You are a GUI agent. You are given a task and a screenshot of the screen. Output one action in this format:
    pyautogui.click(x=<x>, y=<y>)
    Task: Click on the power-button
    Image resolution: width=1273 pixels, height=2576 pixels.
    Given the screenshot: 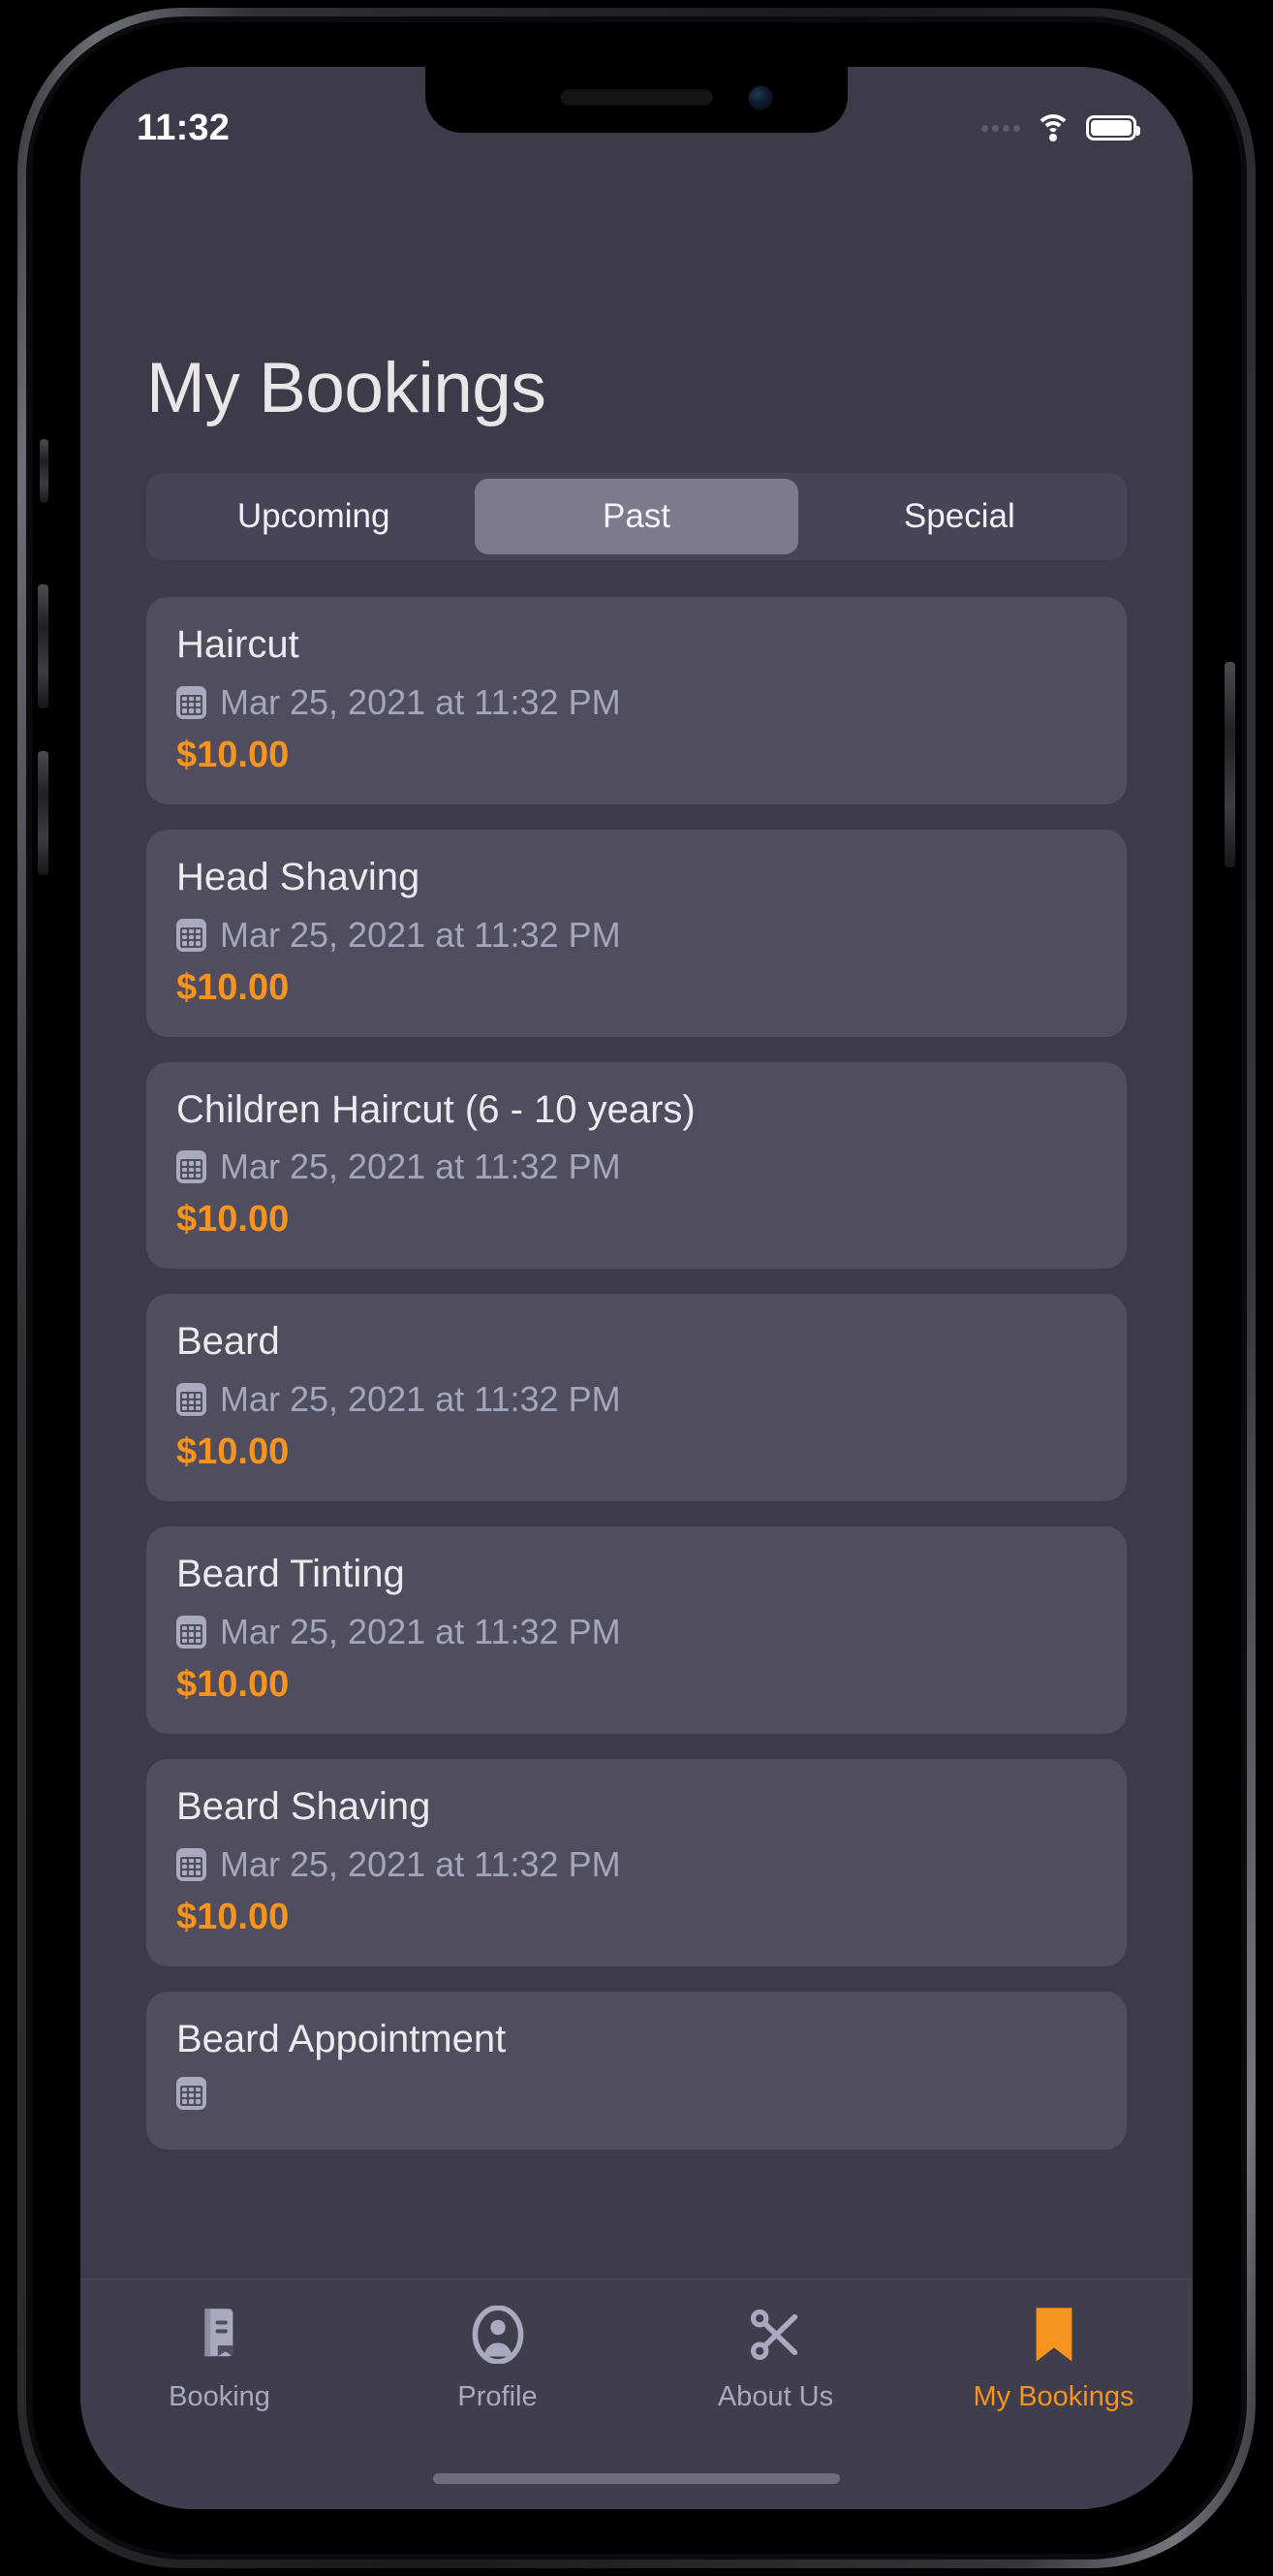 What is the action you would take?
    pyautogui.click(x=1230, y=764)
    